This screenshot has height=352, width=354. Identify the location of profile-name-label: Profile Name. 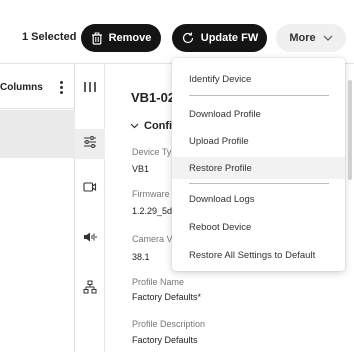
(158, 282).